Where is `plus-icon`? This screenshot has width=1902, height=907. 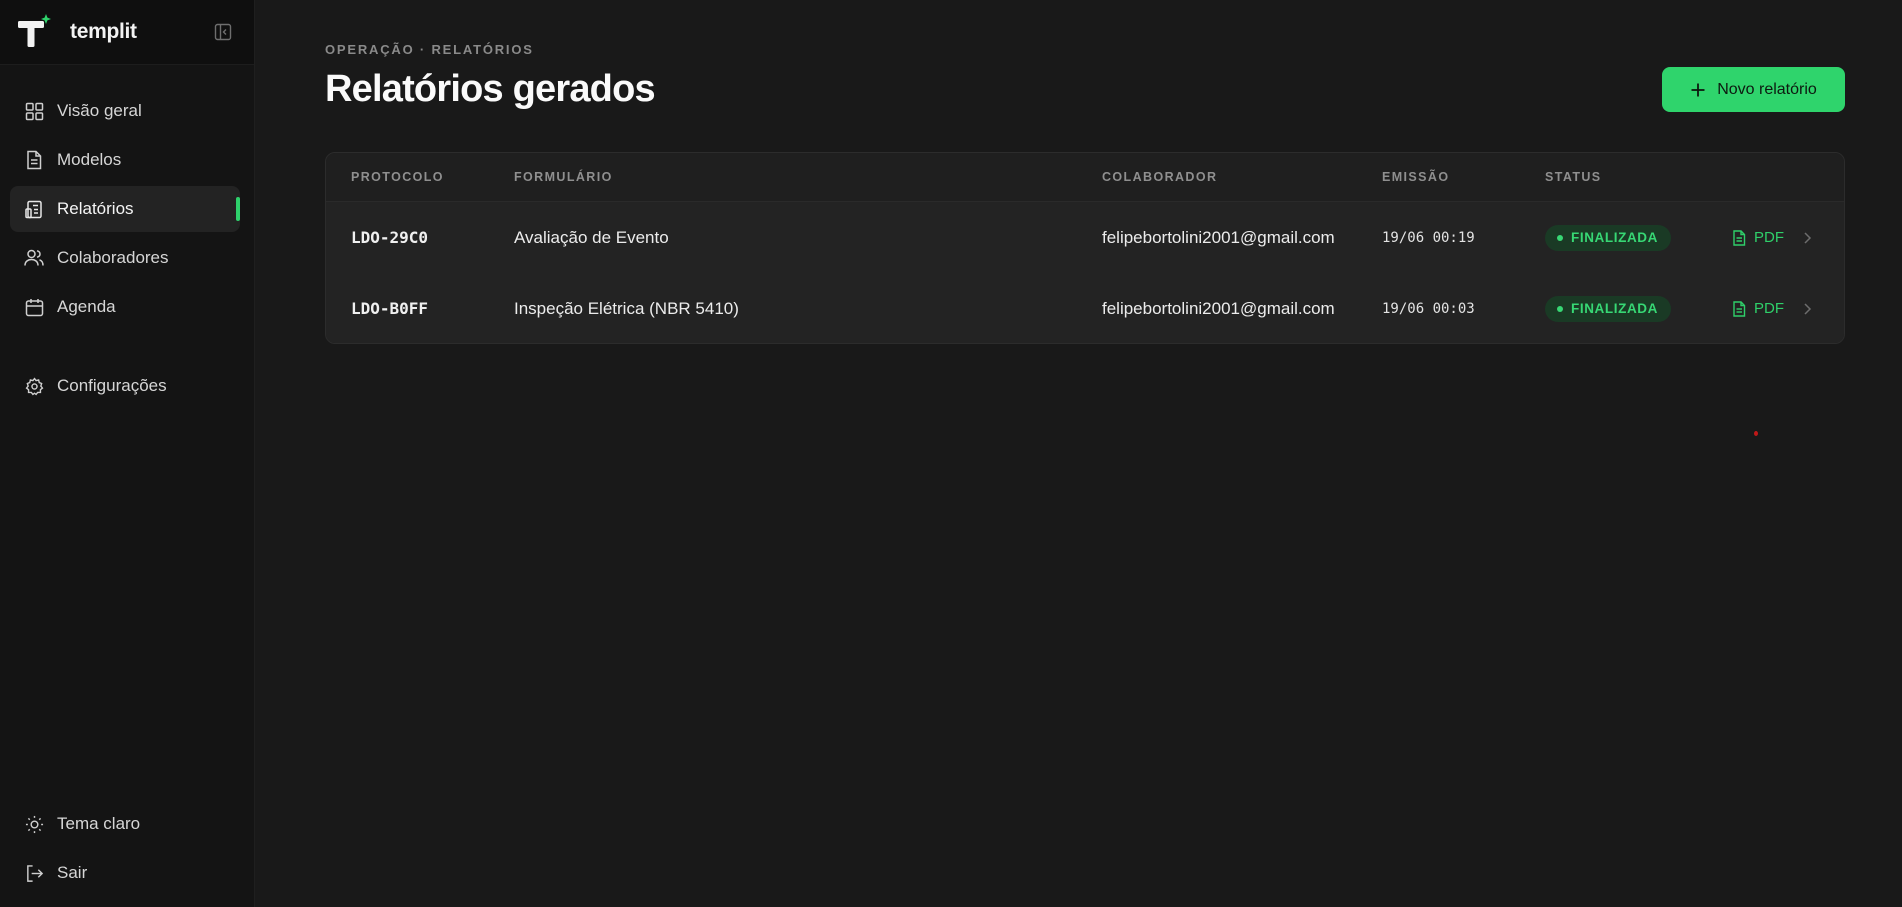
plus-icon is located at coordinates (1698, 89).